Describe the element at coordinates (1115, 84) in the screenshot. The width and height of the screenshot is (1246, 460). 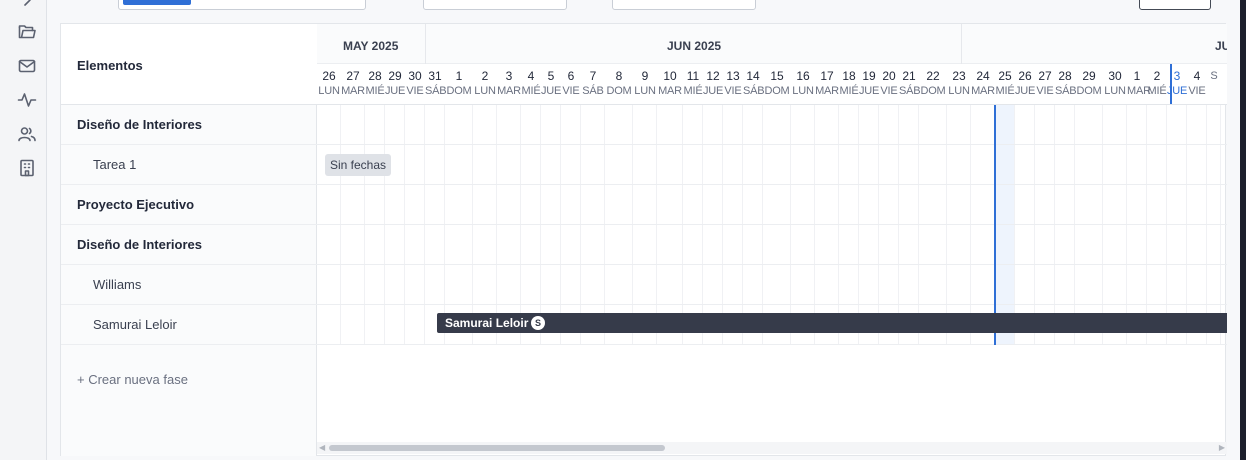
I see `day-column-header: 30 LUN` at that location.